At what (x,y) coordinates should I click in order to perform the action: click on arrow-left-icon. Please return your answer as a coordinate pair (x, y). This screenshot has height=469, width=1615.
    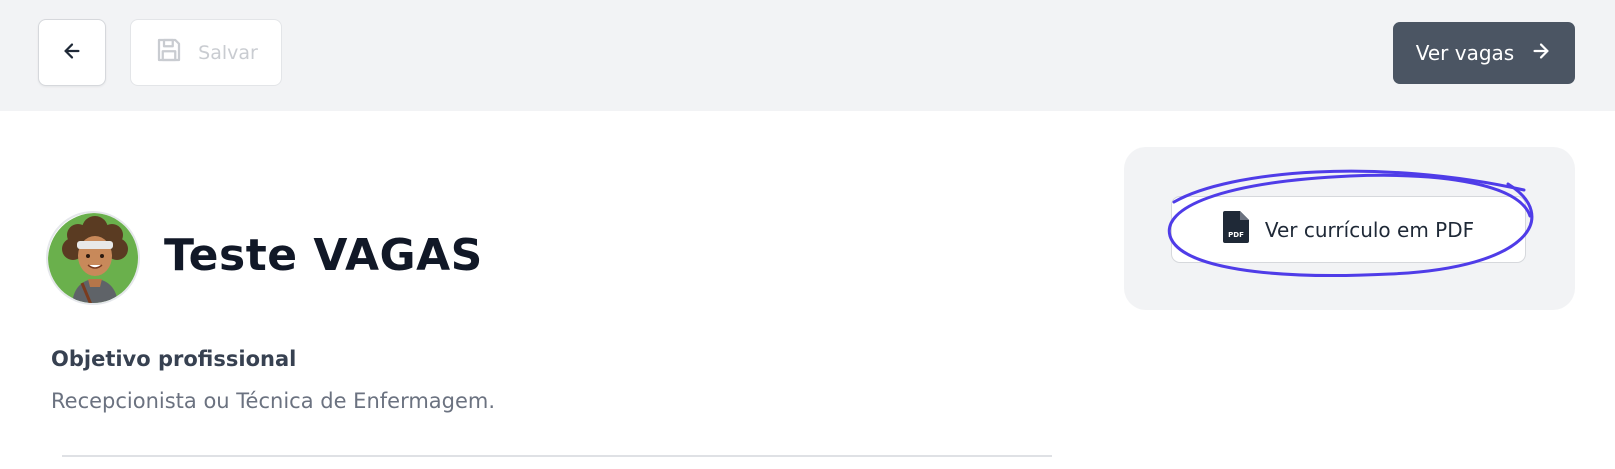
    Looking at the image, I should click on (72, 53).